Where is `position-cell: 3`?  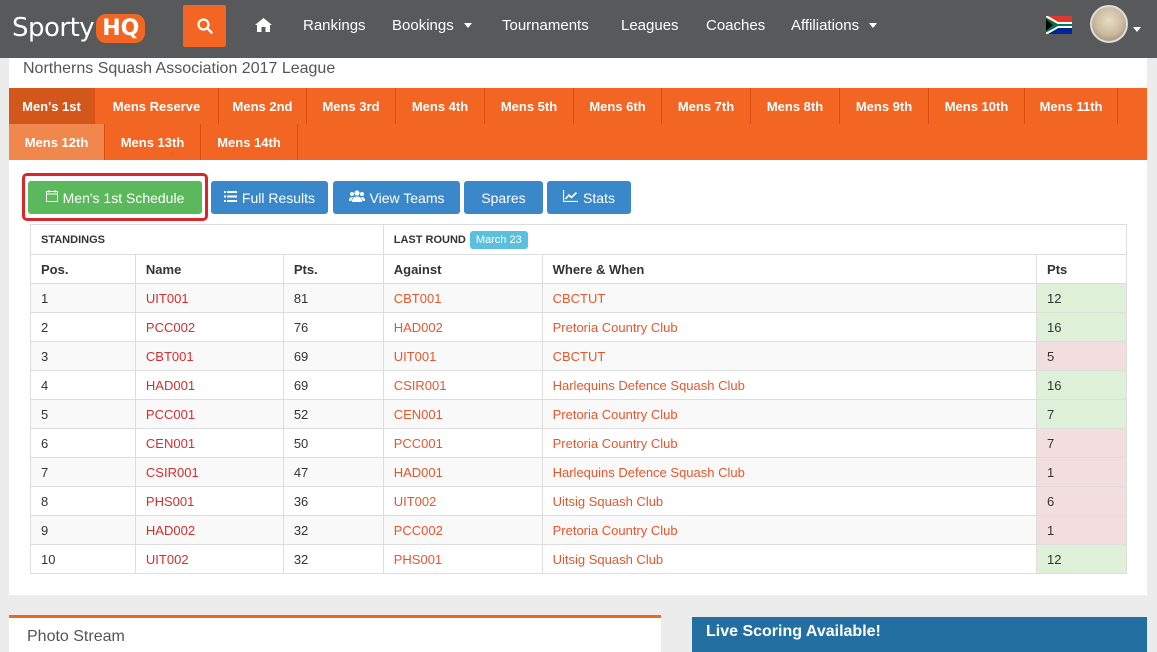 position-cell: 3 is located at coordinates (83, 356).